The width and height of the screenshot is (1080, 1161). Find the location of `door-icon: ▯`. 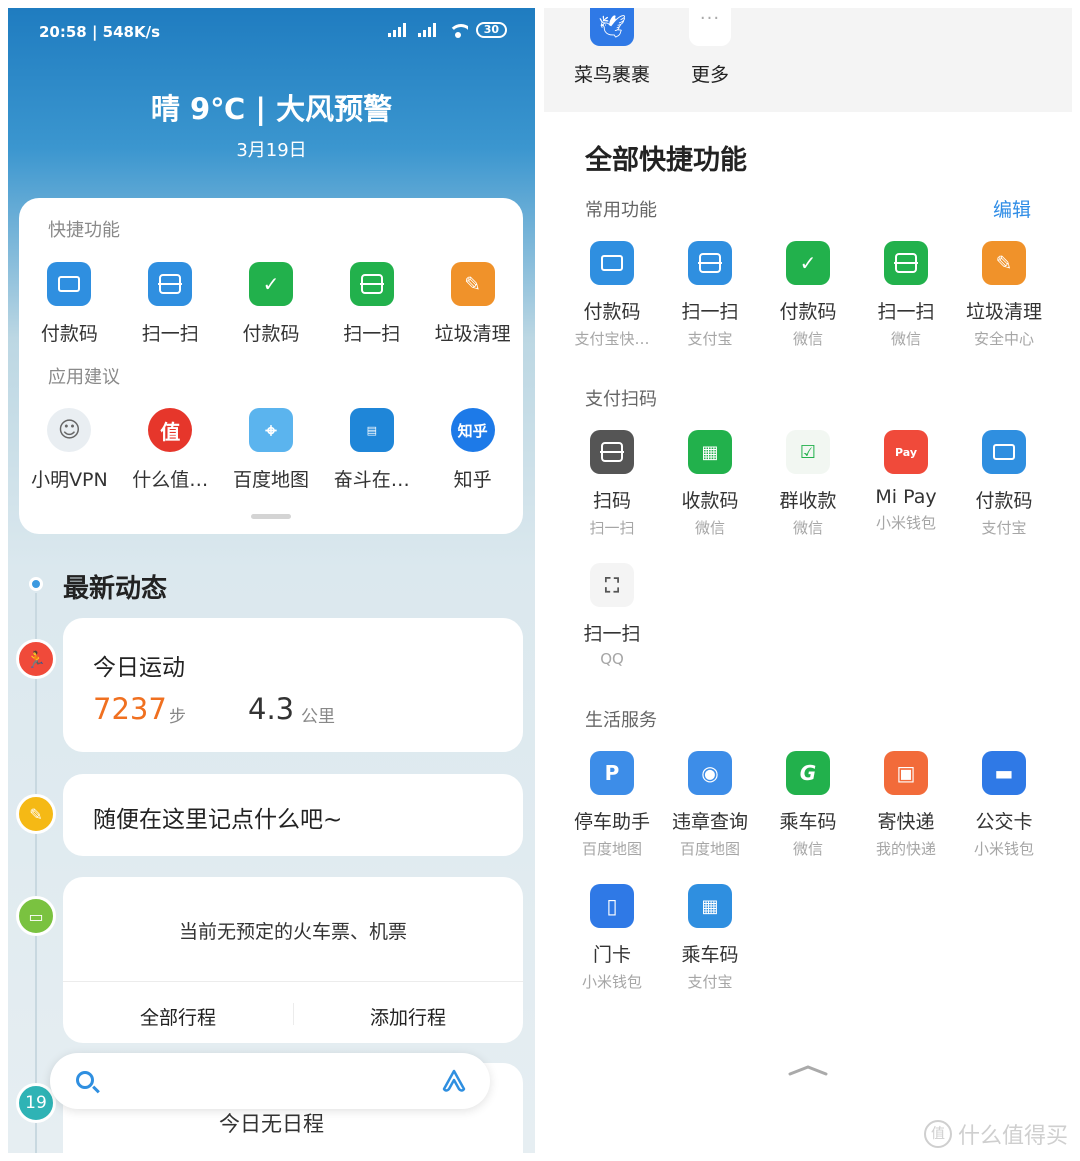

door-icon: ▯ is located at coordinates (612, 906).